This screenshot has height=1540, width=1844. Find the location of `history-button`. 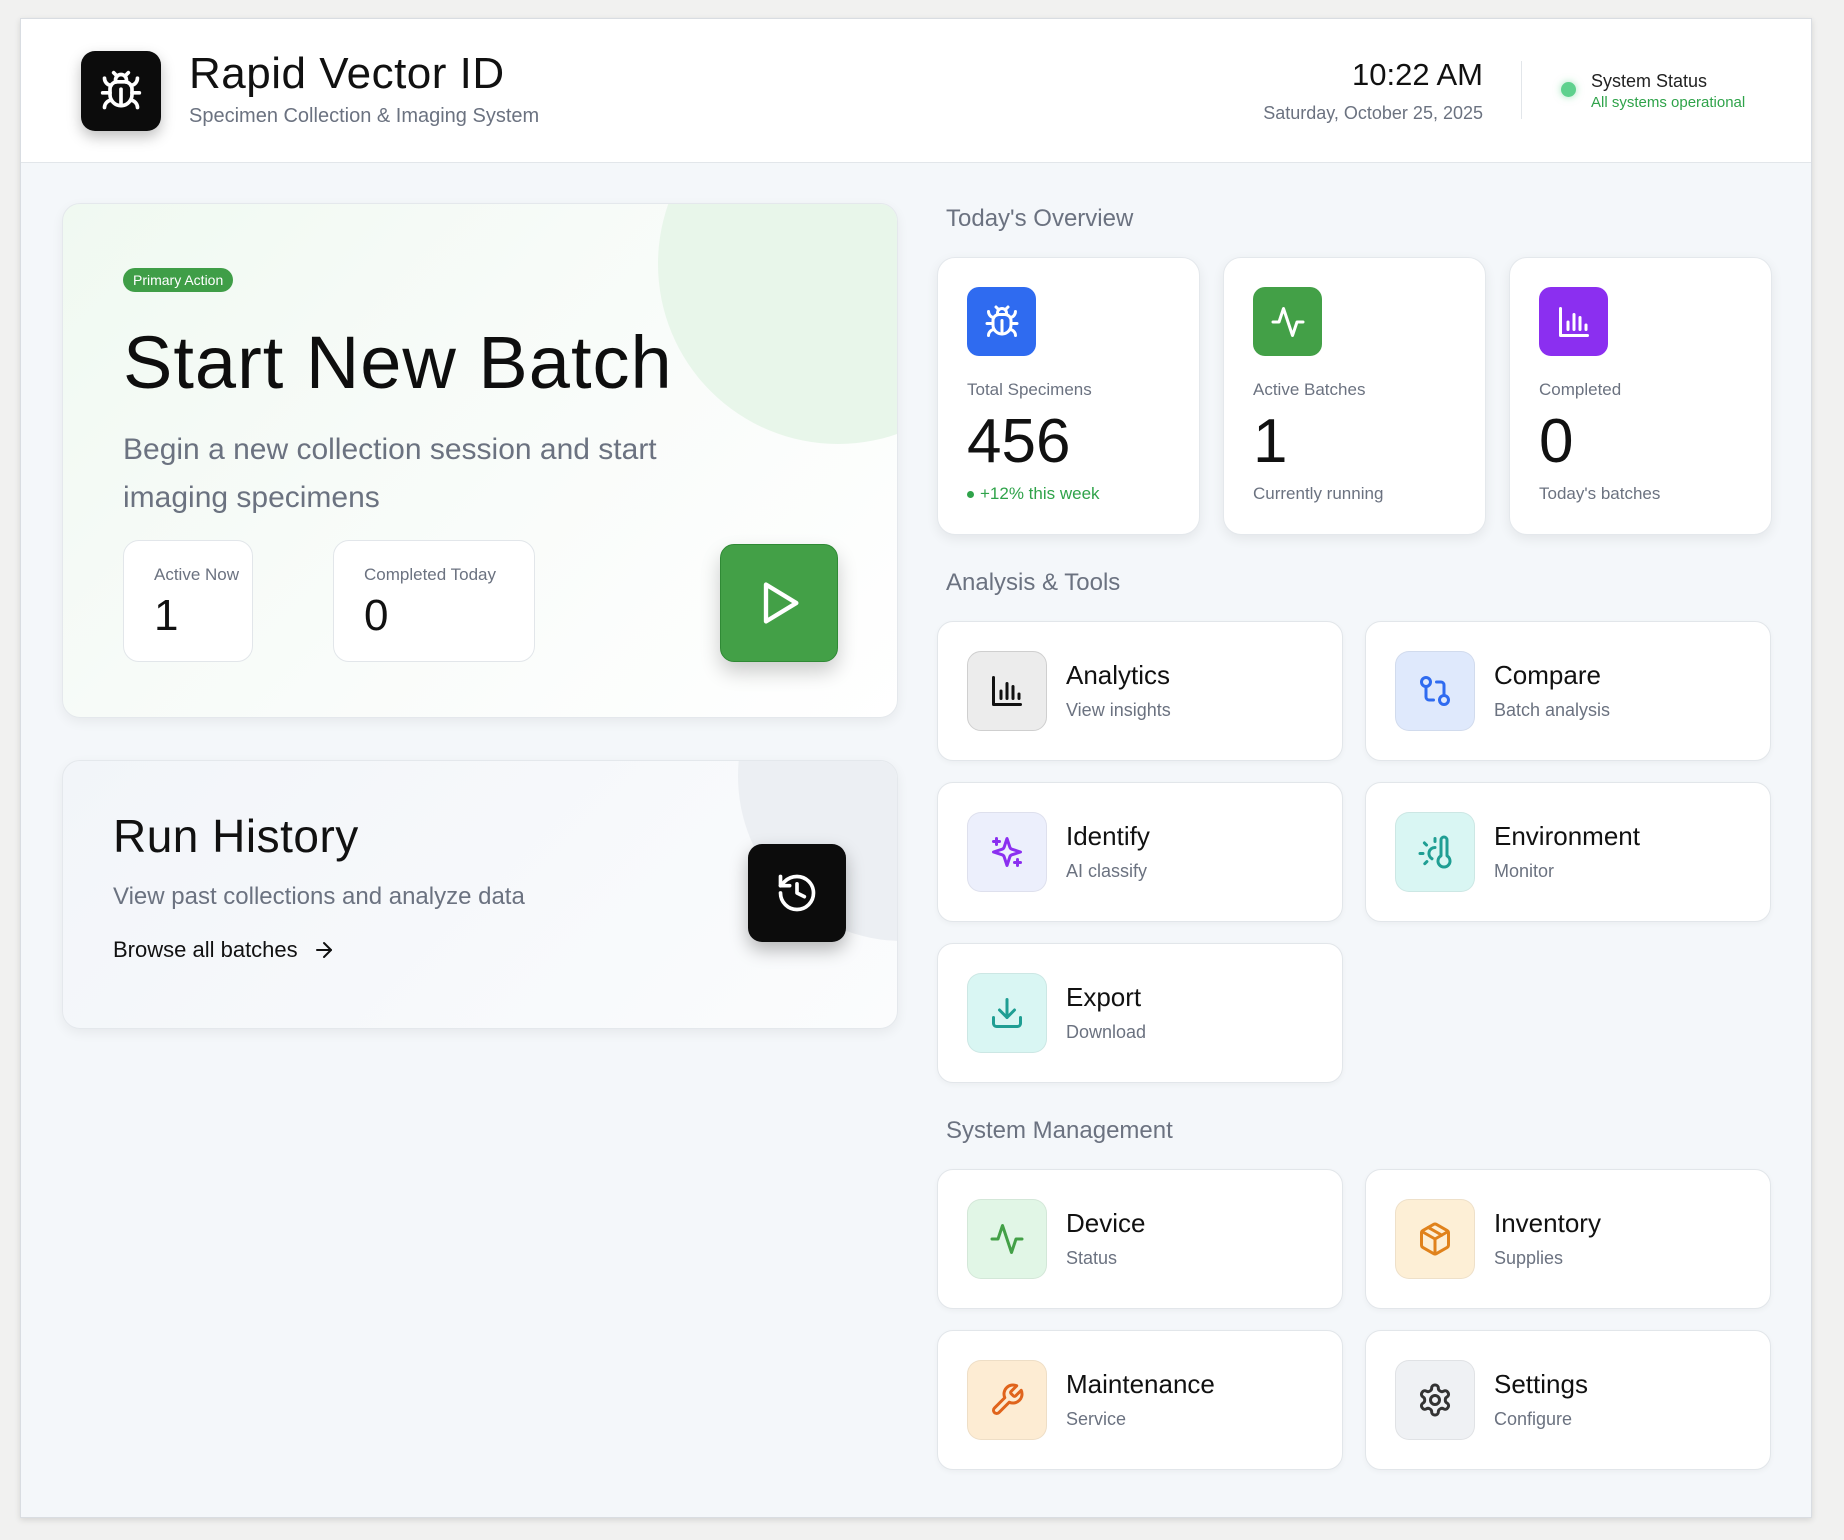

history-button is located at coordinates (797, 893).